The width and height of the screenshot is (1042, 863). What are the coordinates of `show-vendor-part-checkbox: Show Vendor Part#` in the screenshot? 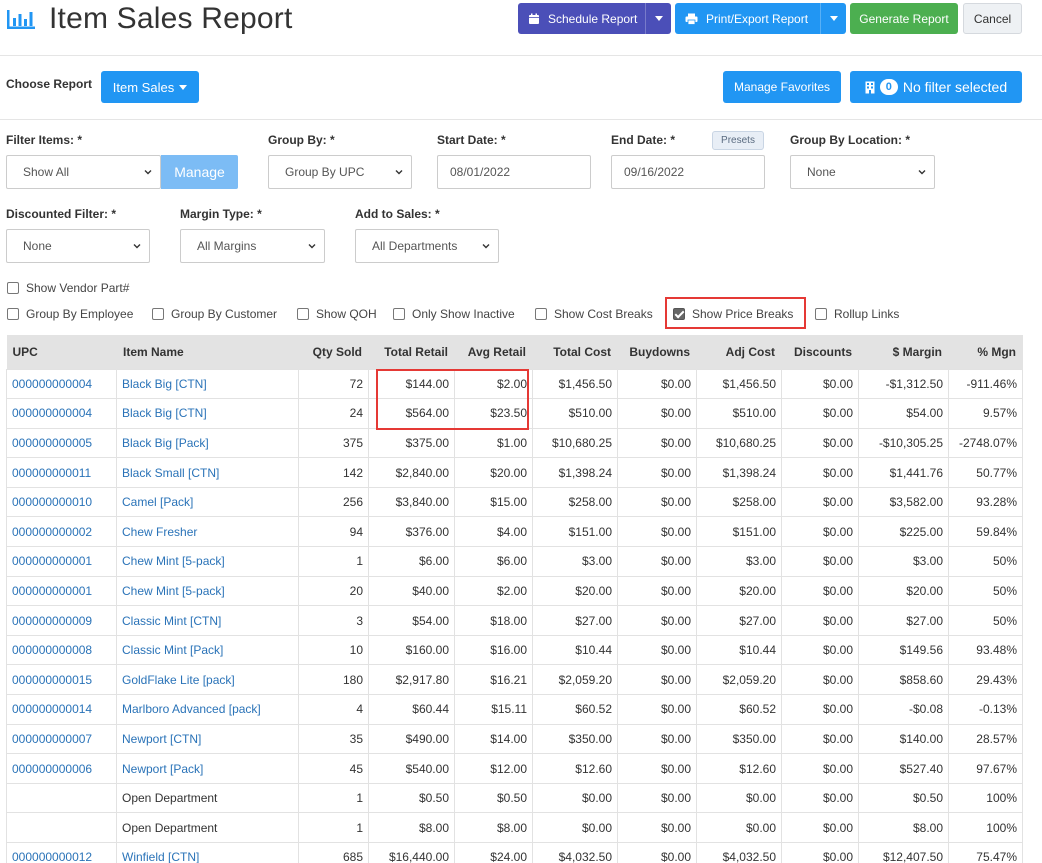 It's located at (68, 288).